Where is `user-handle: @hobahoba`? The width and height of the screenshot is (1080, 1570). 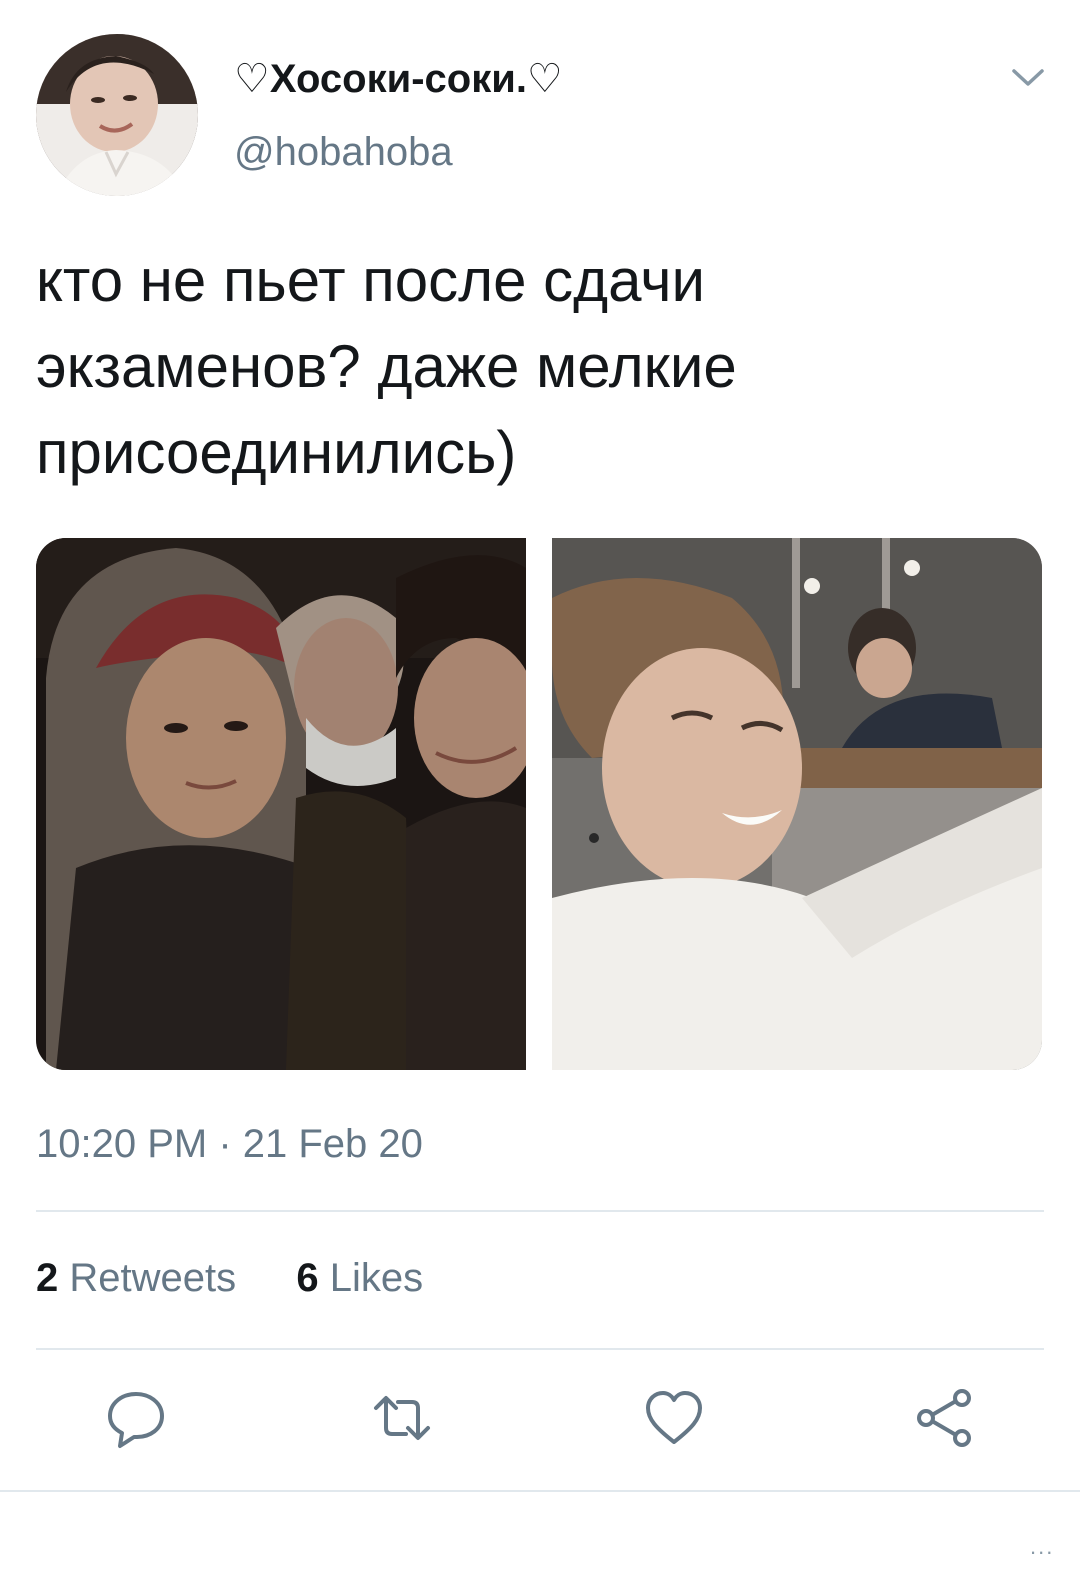 user-handle: @hobahoba is located at coordinates (343, 152).